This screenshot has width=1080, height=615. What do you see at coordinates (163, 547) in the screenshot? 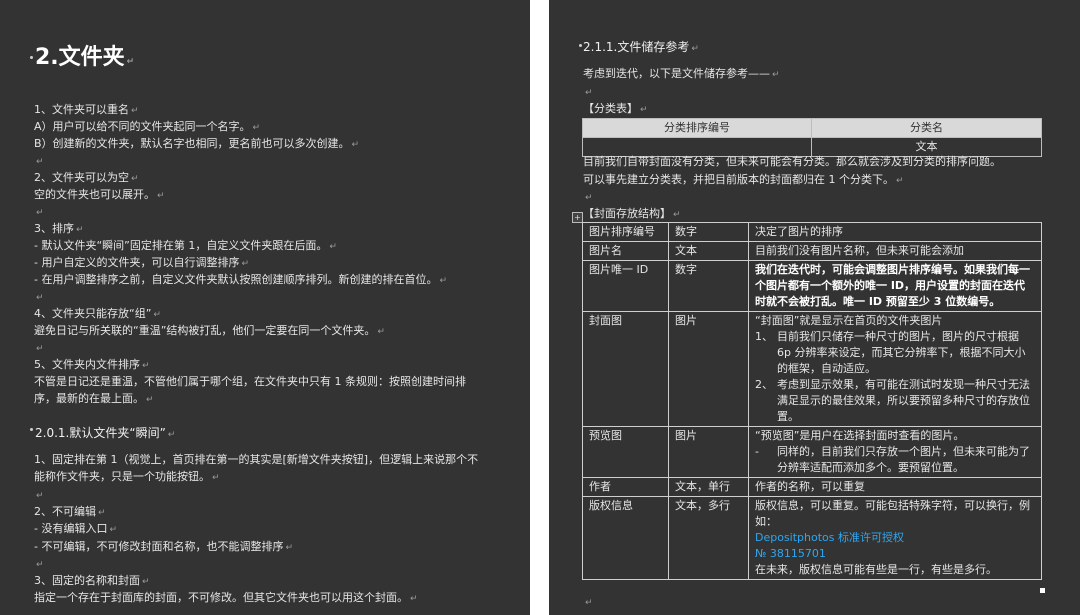
I see `body-line: - 不可编辑，不可修改封面和名称，也不能调整排序 ↵` at bounding box center [163, 547].